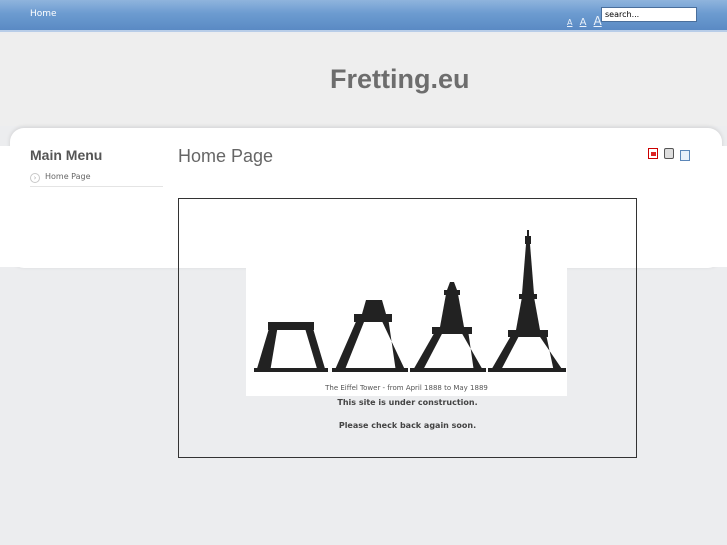 The height and width of the screenshot is (545, 727). What do you see at coordinates (68, 176) in the screenshot?
I see `sidebar-item-label: Home Page` at bounding box center [68, 176].